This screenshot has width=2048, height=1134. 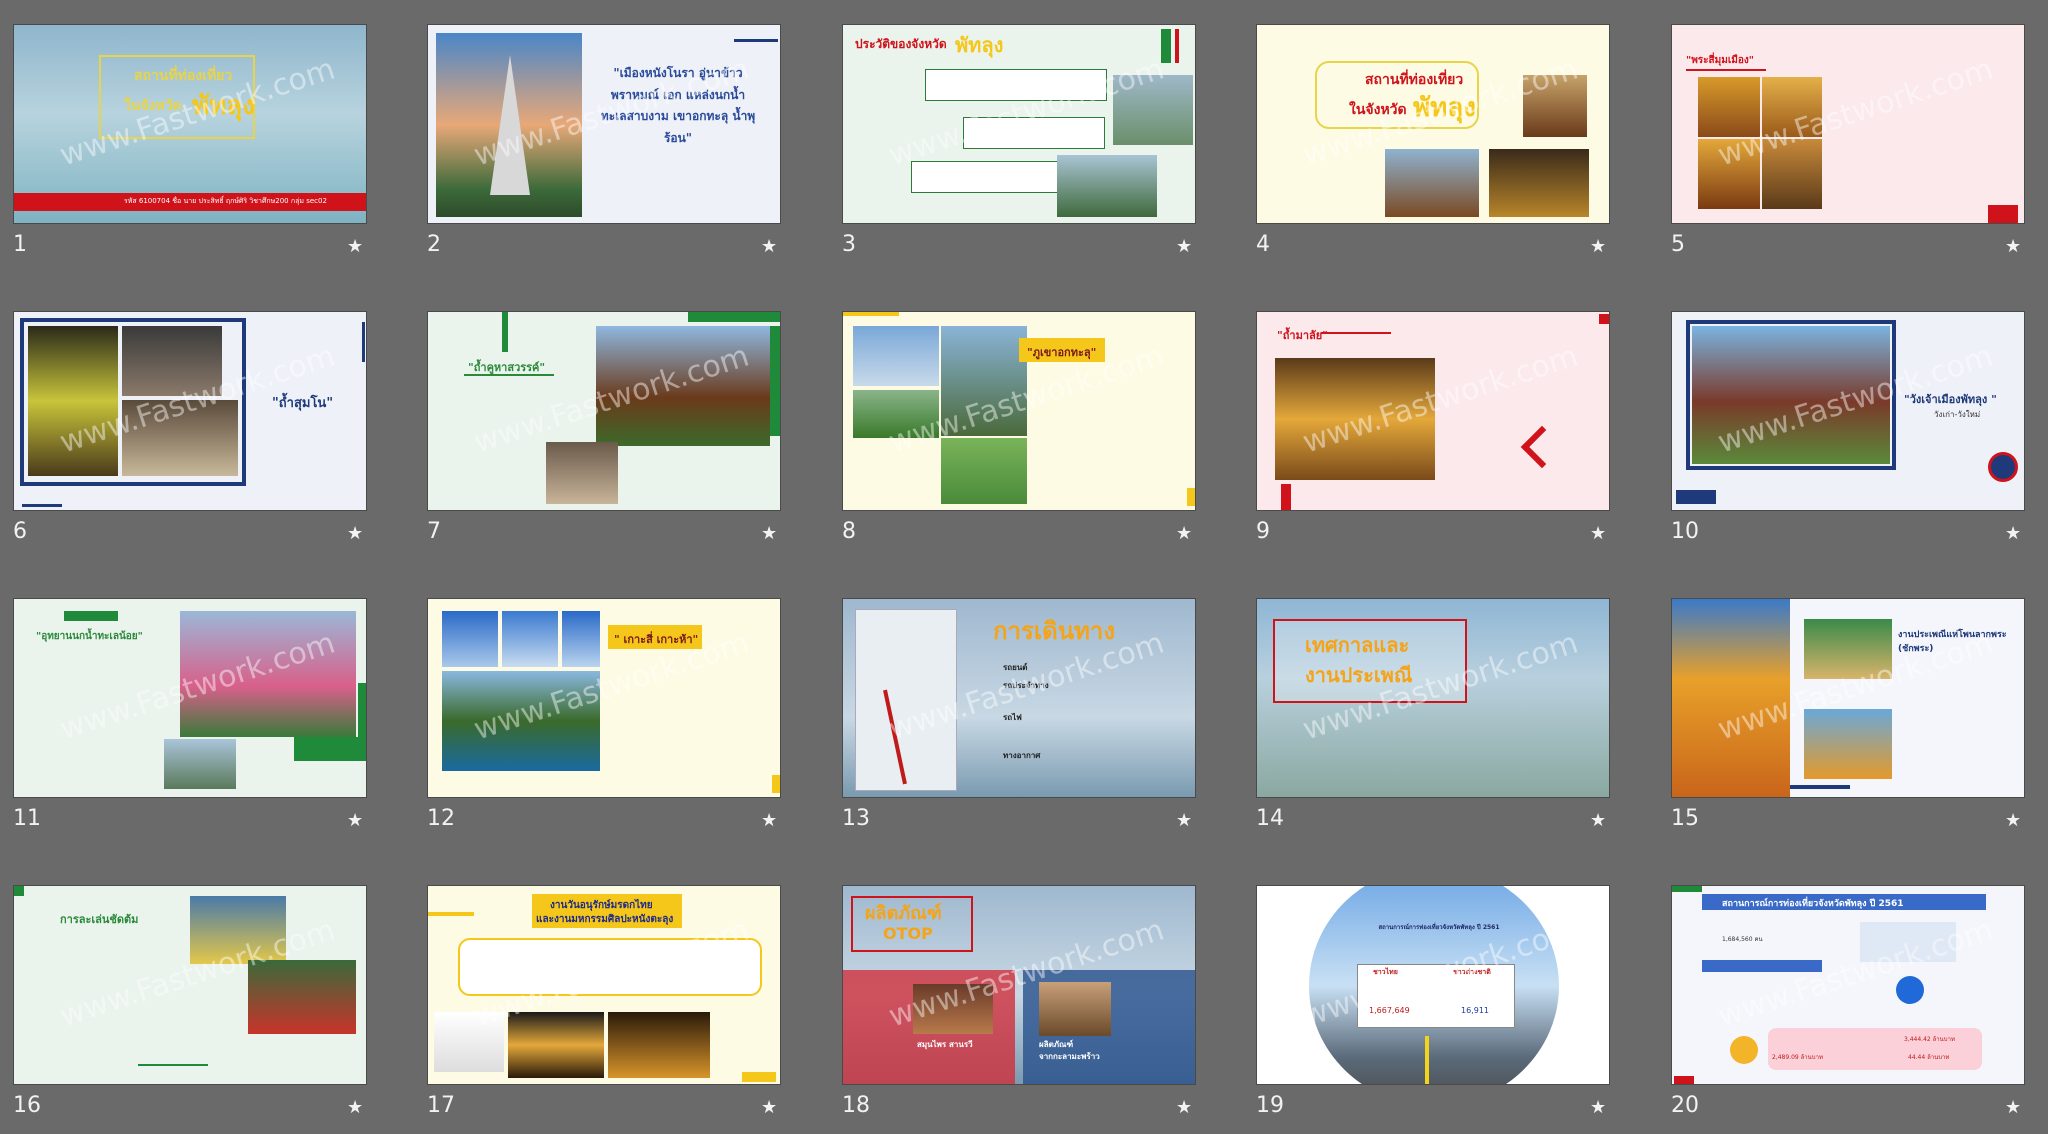 What do you see at coordinates (901, 44) in the screenshot?
I see `slide-title: ประวัติของจังหวัด` at bounding box center [901, 44].